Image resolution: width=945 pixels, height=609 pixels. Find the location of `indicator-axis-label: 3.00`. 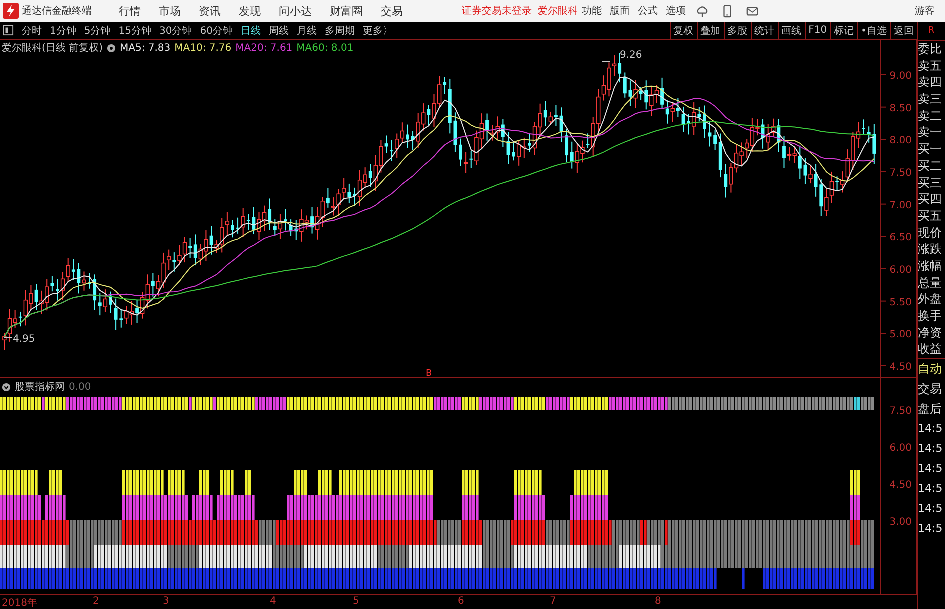

indicator-axis-label: 3.00 is located at coordinates (901, 522).